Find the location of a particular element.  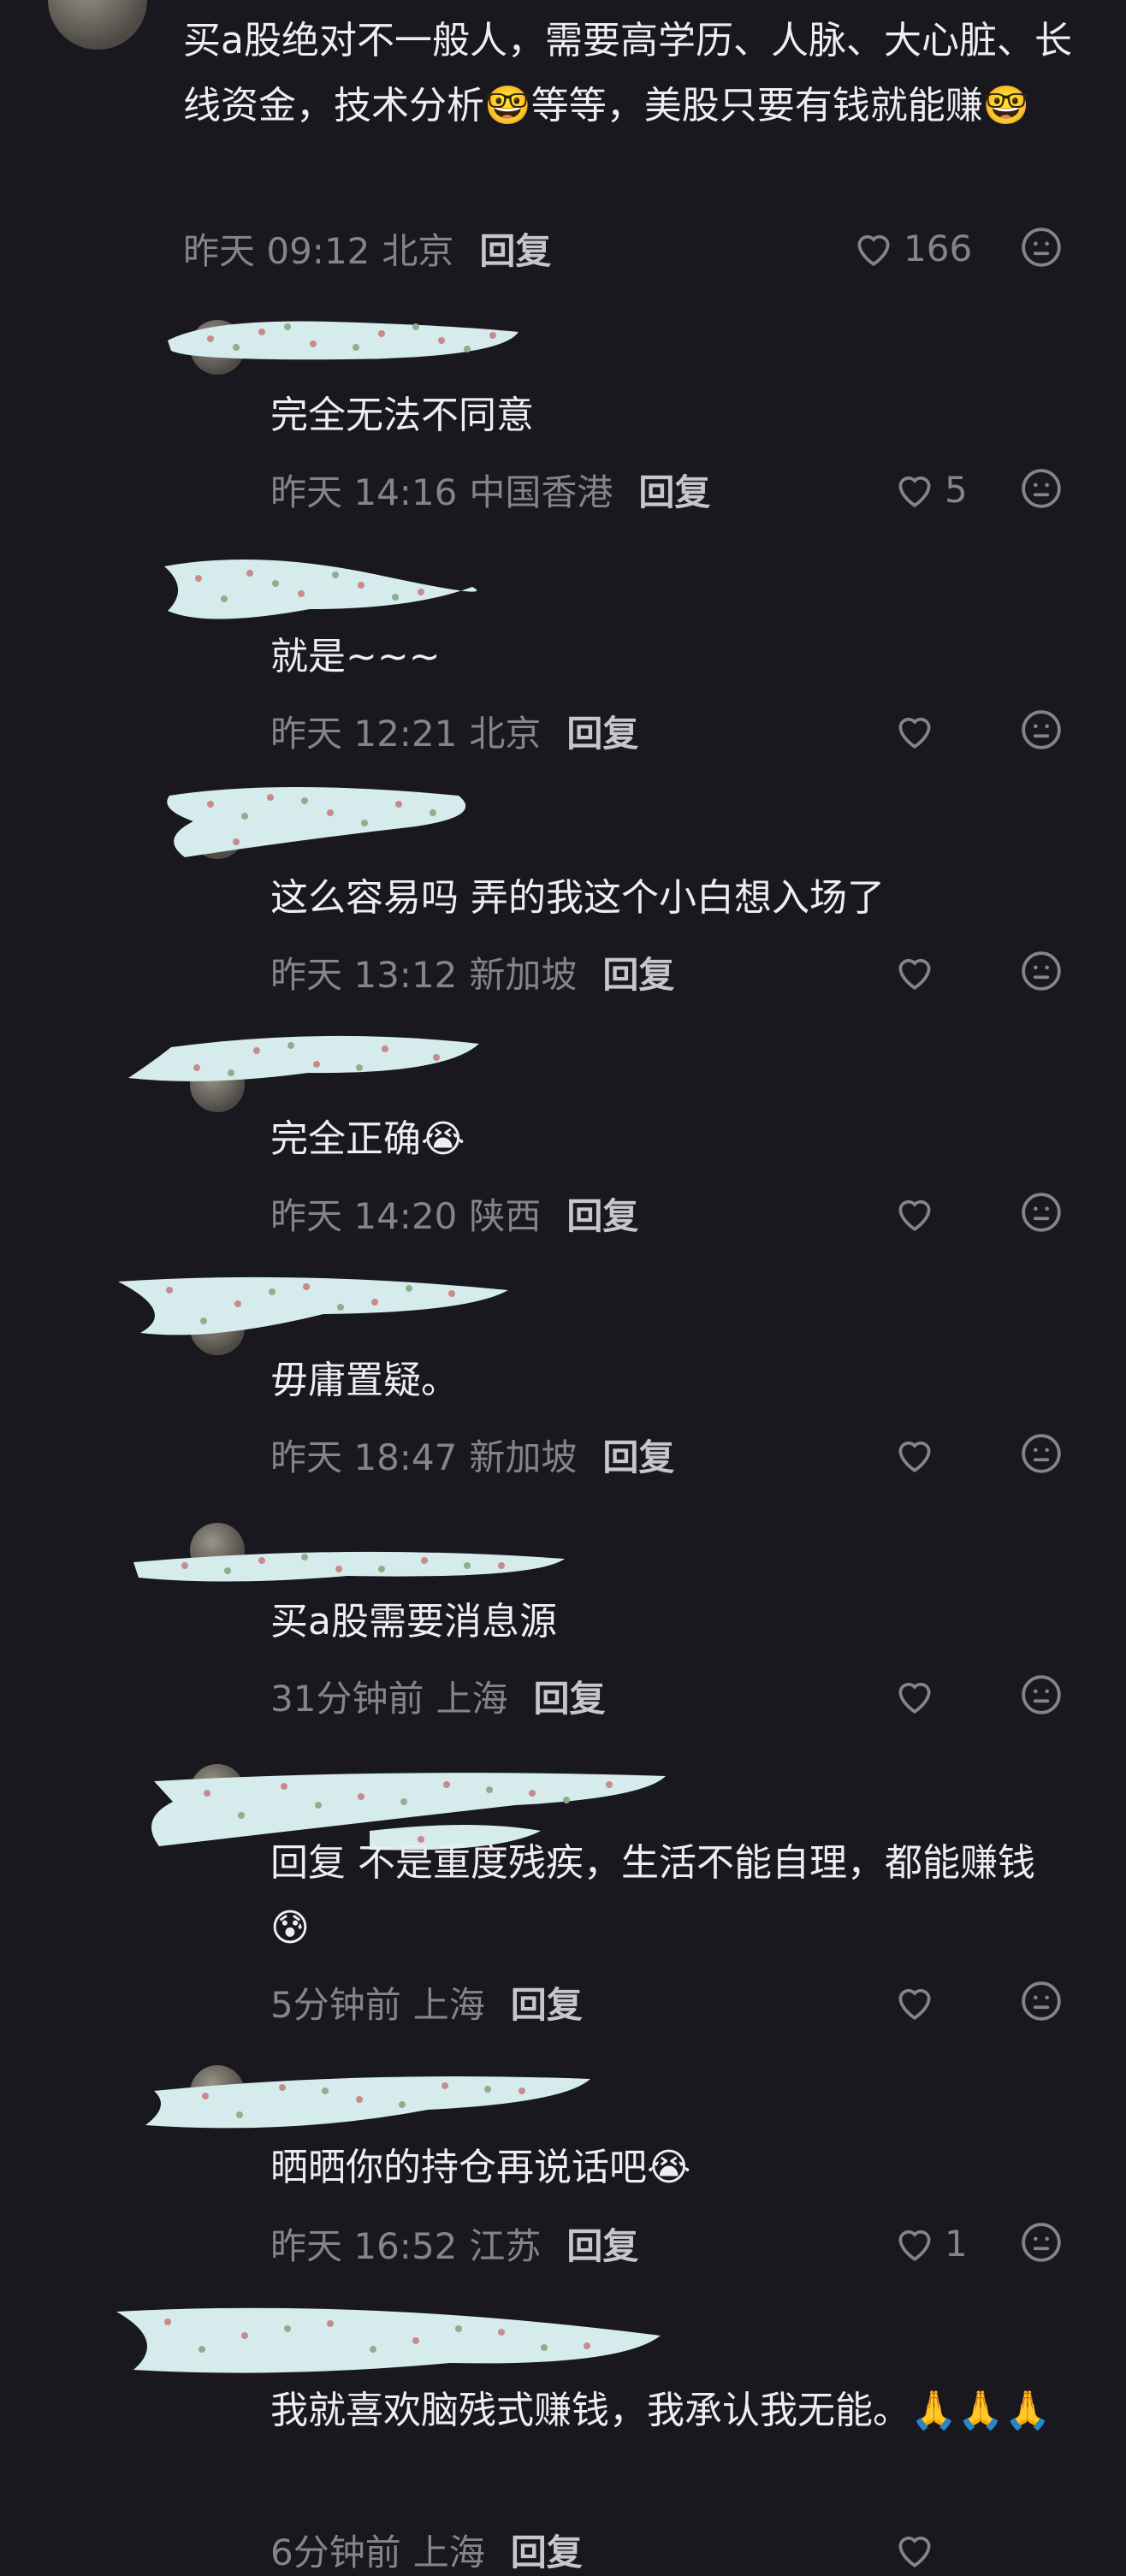

comment-time: 5分钟前 is located at coordinates (335, 2004).